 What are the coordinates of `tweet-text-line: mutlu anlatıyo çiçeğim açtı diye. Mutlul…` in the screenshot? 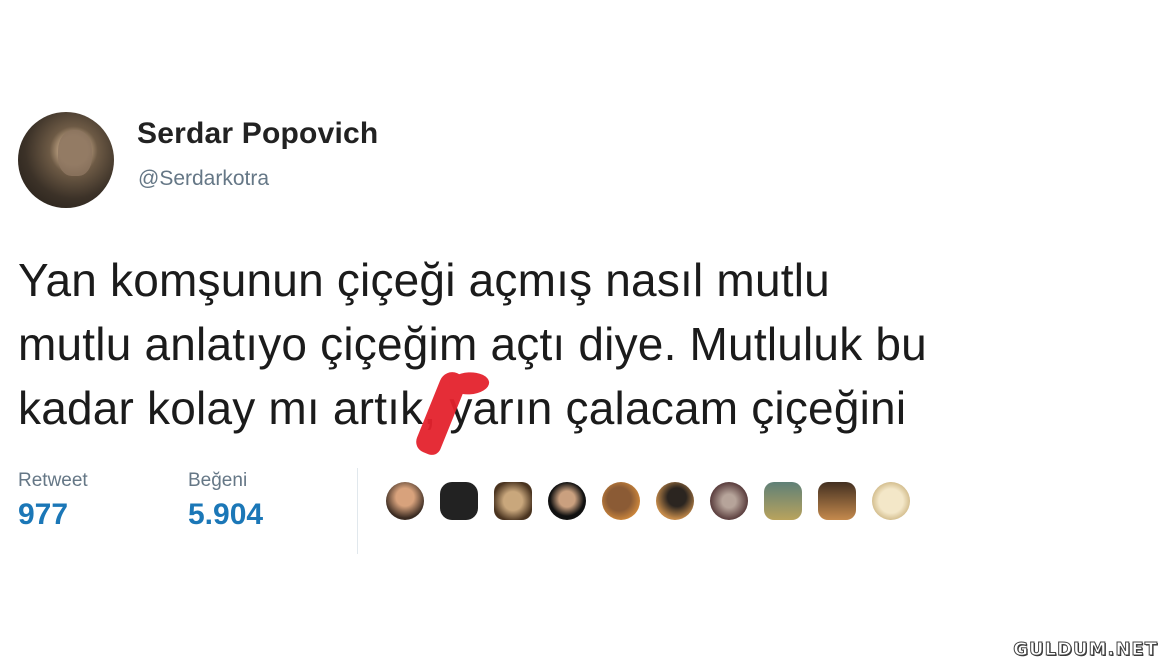 It's located at (472, 344).